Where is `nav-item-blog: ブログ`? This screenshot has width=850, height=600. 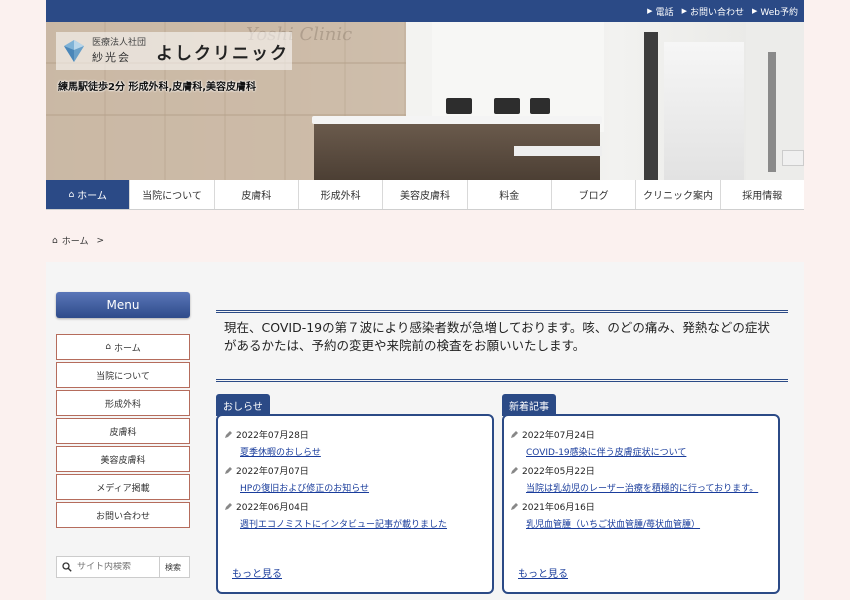
nav-item-blog: ブログ is located at coordinates (594, 194).